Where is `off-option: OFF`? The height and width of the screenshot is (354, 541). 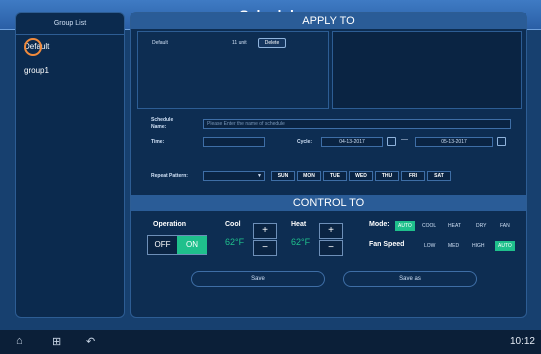 off-option: OFF is located at coordinates (162, 245).